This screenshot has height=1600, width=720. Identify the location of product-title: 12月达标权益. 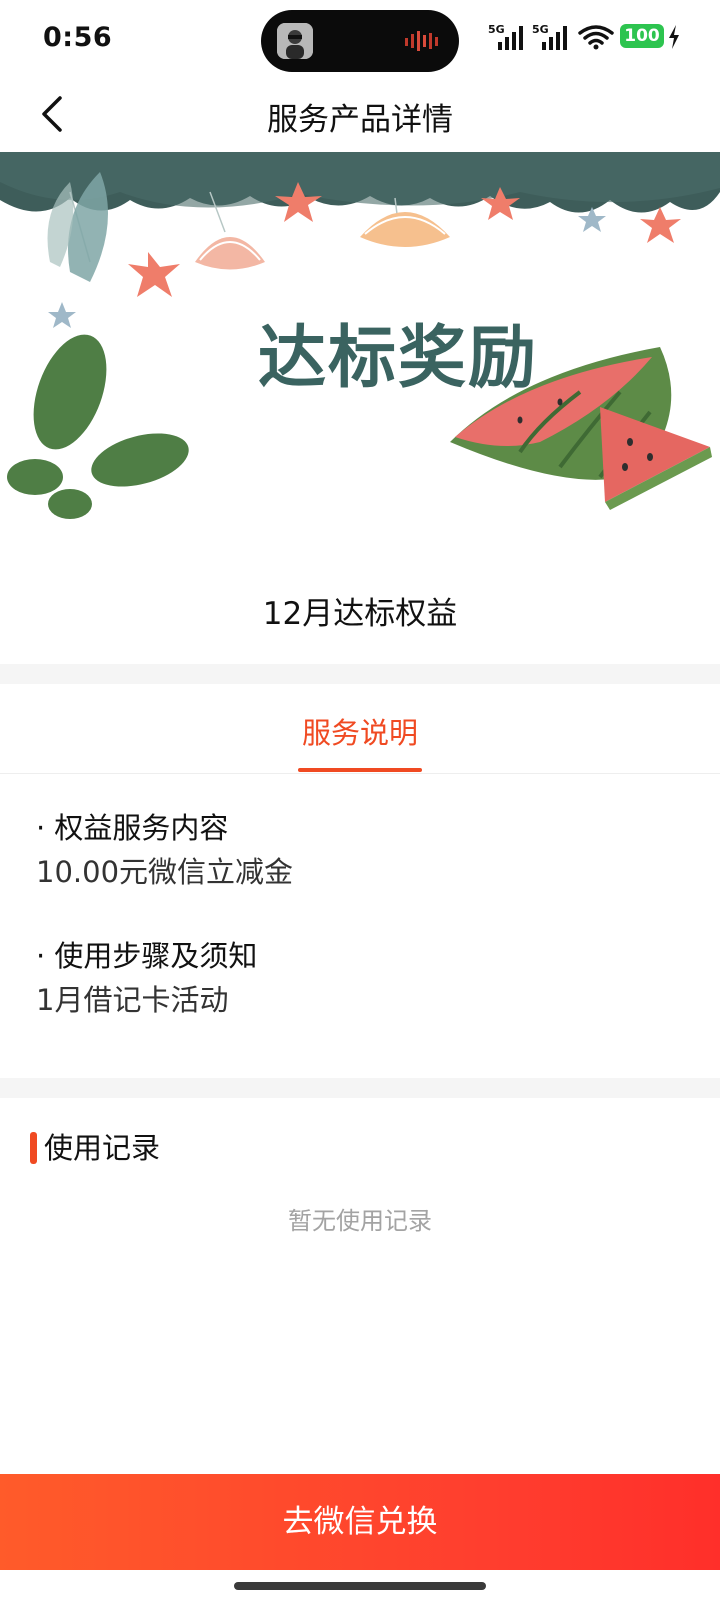
(360, 614).